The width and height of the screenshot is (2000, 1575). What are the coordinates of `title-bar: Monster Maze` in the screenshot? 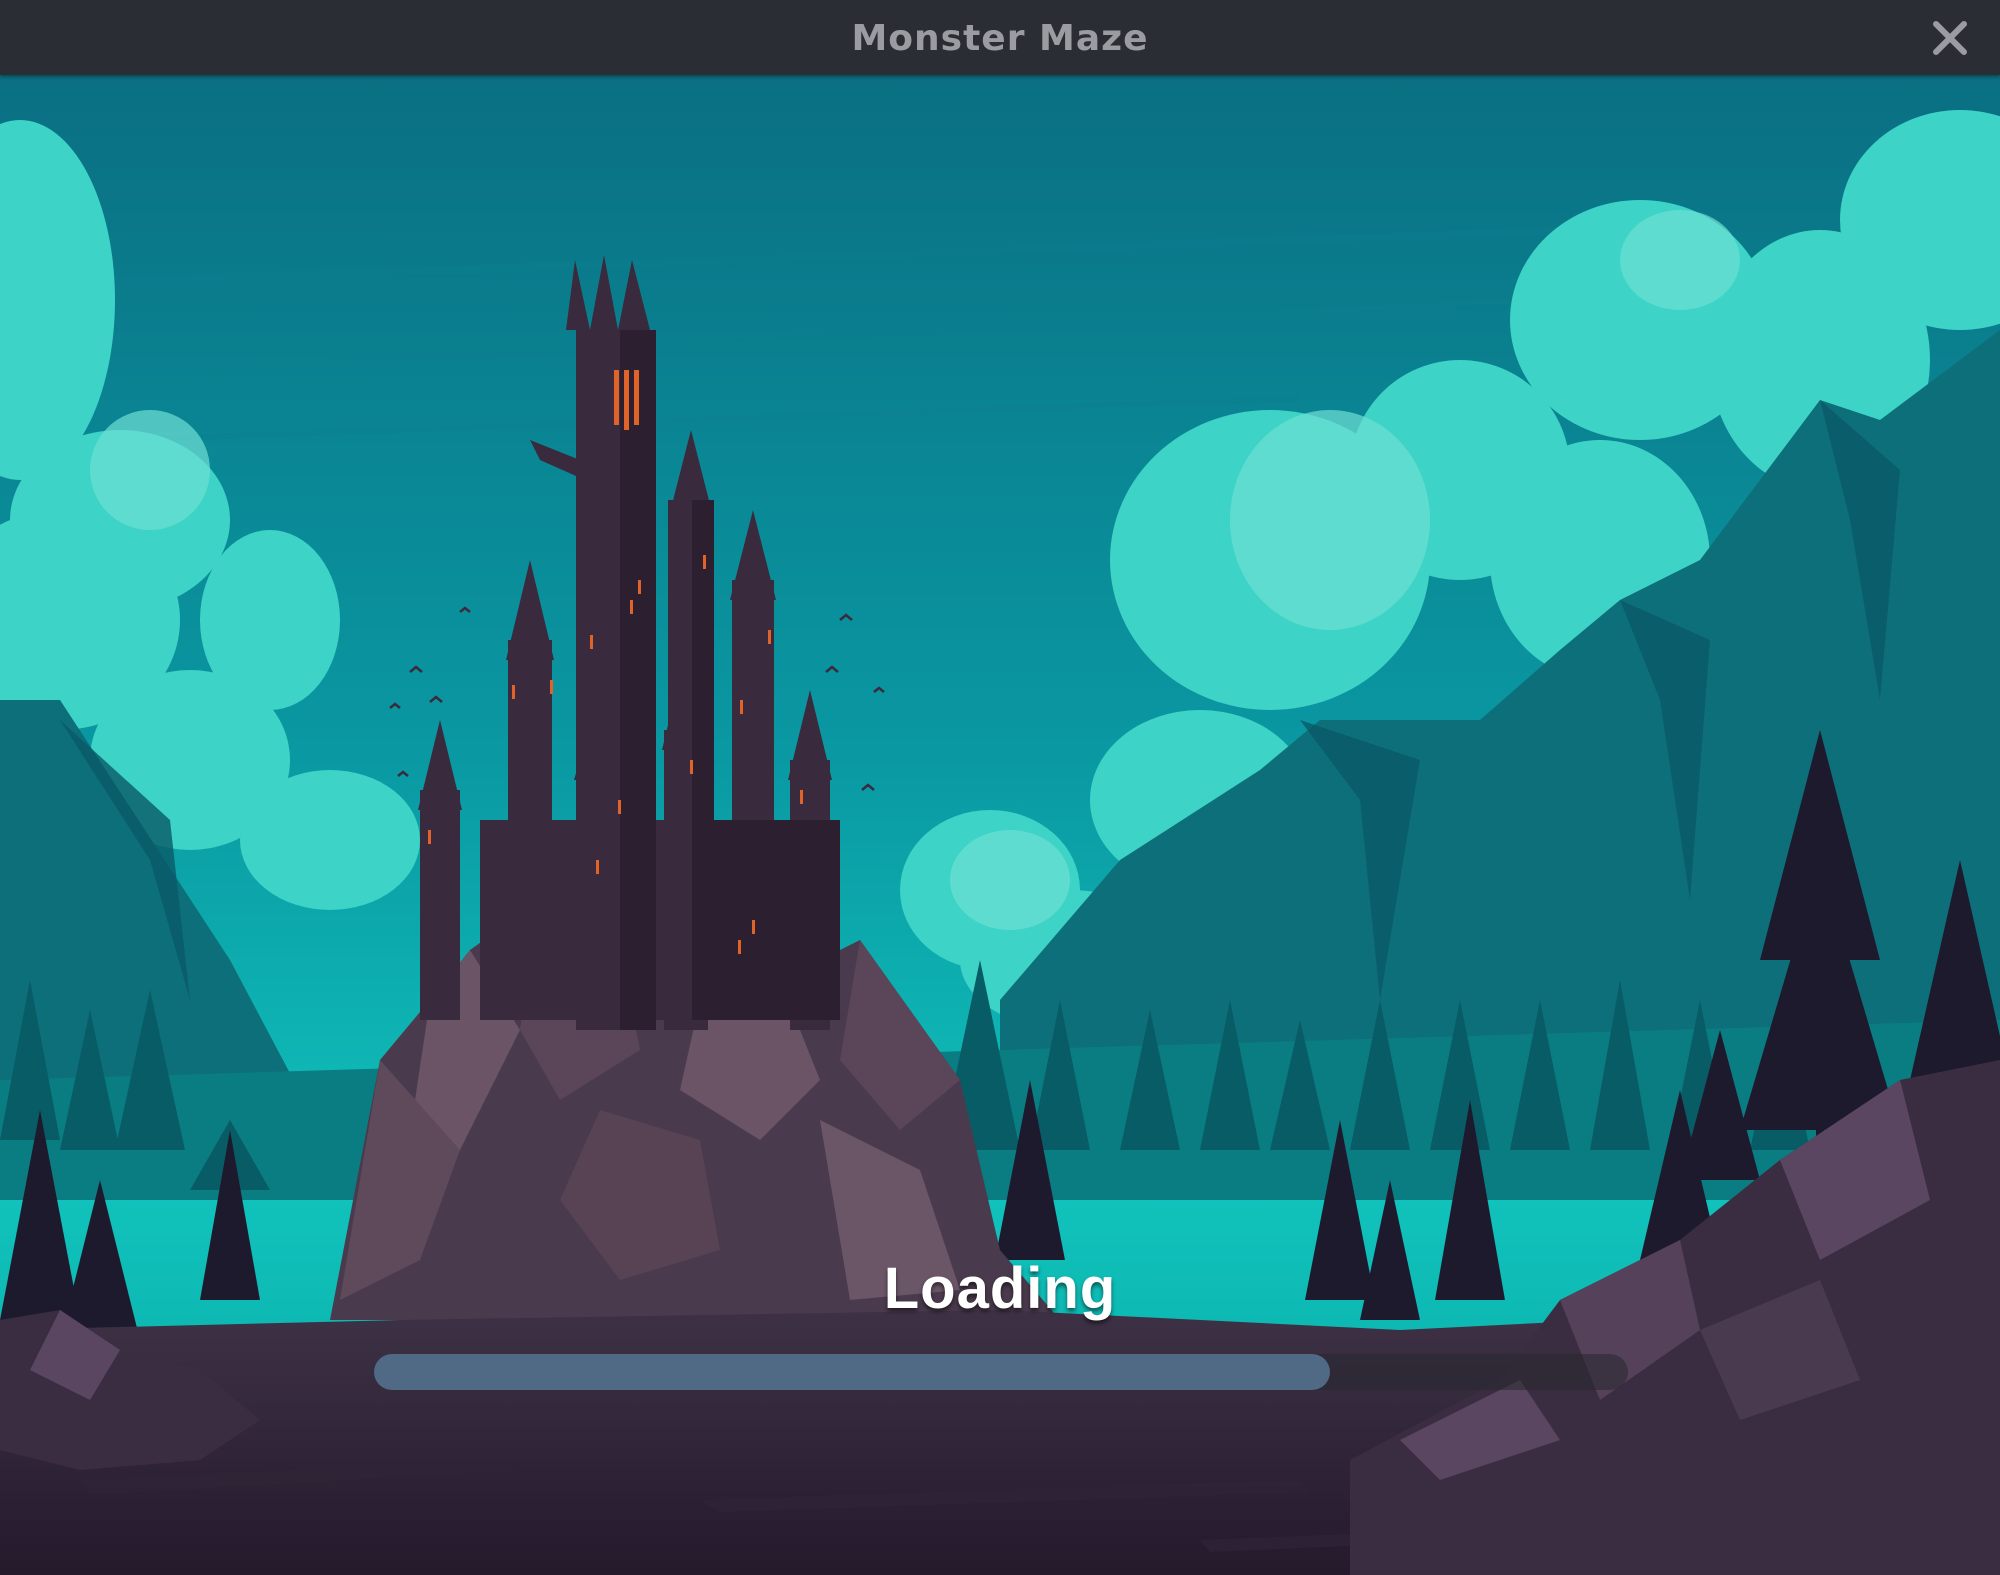 It's located at (1000, 37).